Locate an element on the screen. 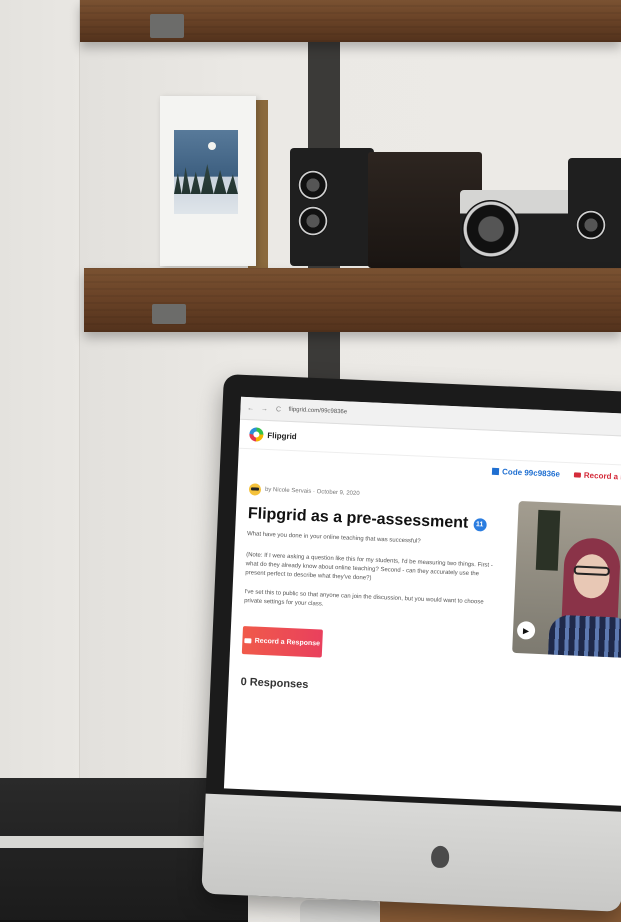 The image size is (621, 922). record-response-link-label: Record a Resp is located at coordinates (602, 475).